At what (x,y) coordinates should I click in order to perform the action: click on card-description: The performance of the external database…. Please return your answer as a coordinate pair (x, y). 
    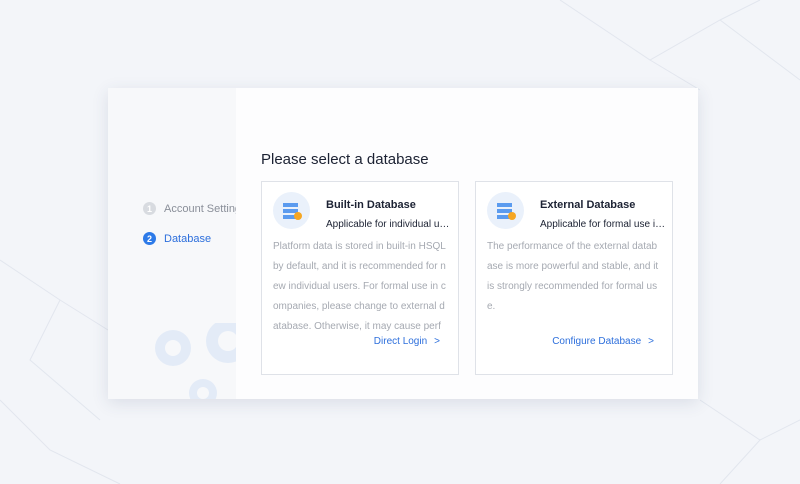
    Looking at the image, I should click on (573, 276).